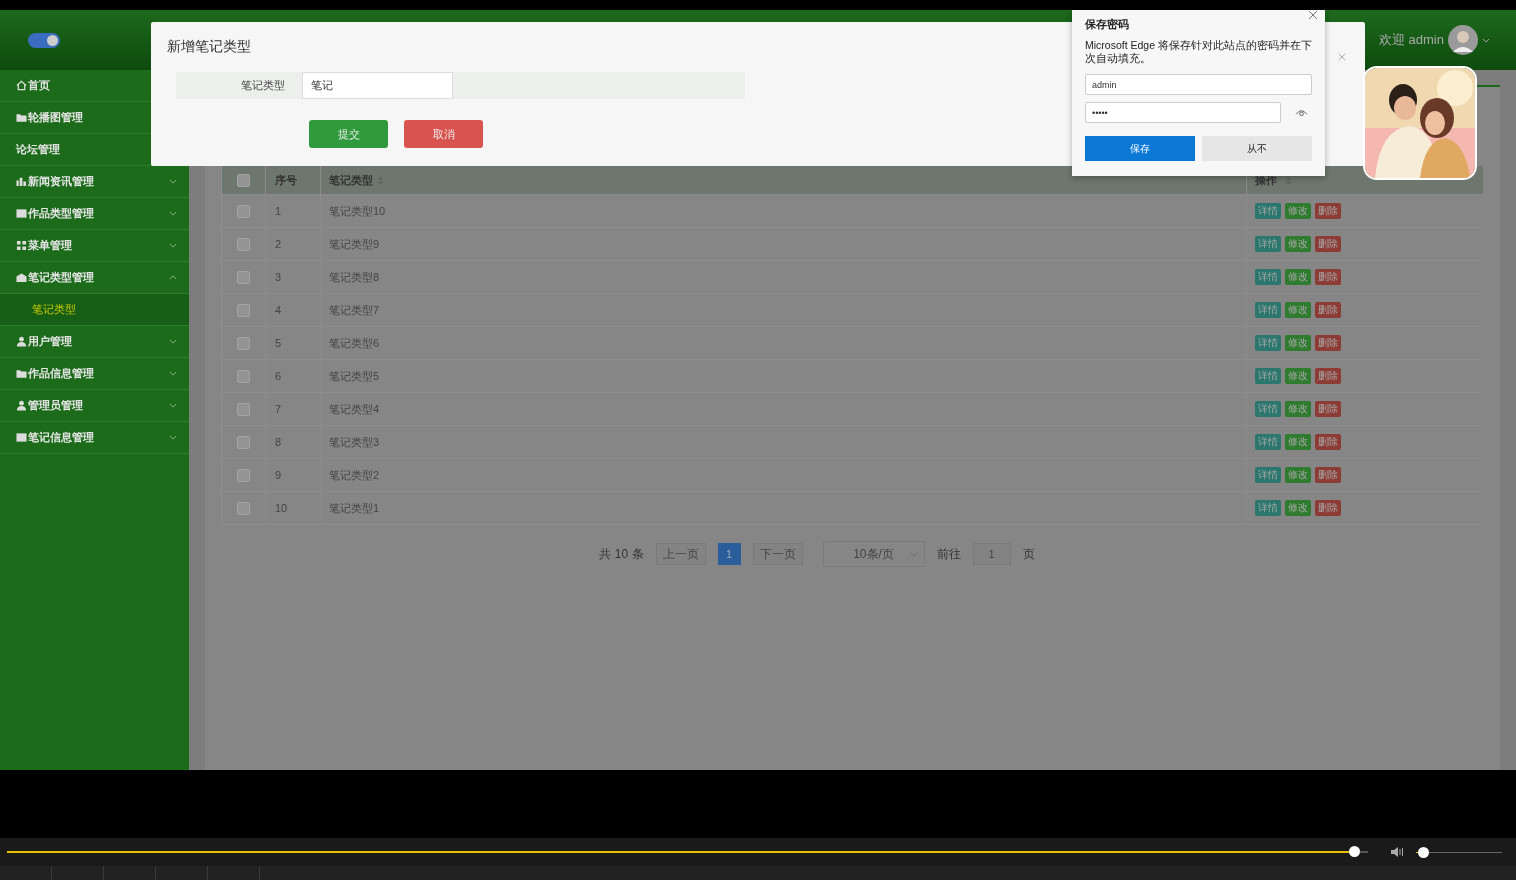 Image resolution: width=1516 pixels, height=880 pixels. Describe the element at coordinates (621, 554) in the screenshot. I see `total-count: 共 10 条` at that location.